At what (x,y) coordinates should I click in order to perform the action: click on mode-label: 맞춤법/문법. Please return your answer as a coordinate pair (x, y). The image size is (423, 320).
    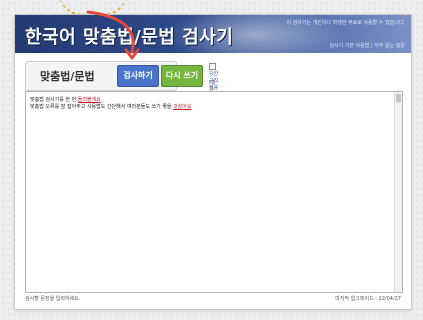
    Looking at the image, I should click on (67, 76).